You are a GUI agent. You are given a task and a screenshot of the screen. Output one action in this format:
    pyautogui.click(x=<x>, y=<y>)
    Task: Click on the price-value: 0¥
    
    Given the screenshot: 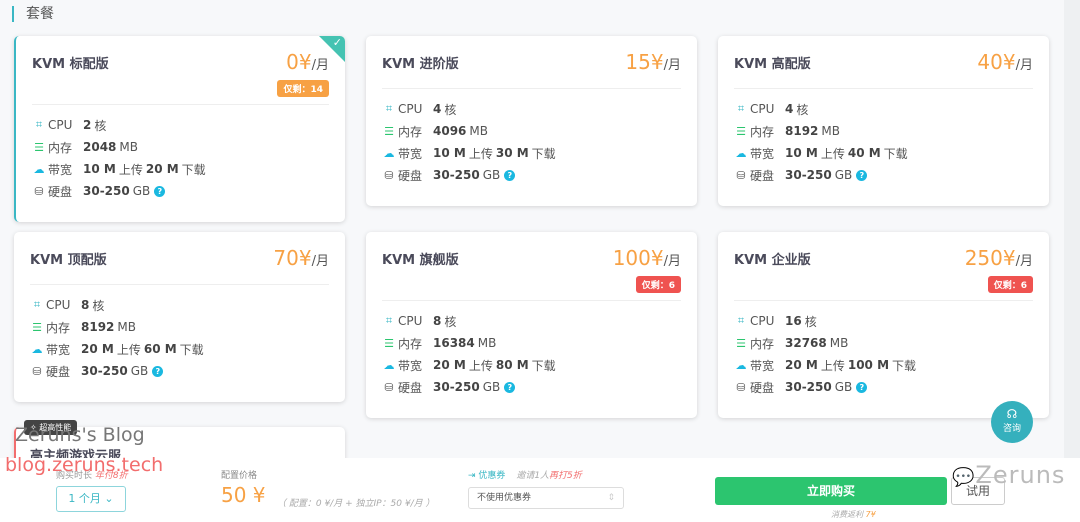 What is the action you would take?
    pyautogui.click(x=299, y=62)
    